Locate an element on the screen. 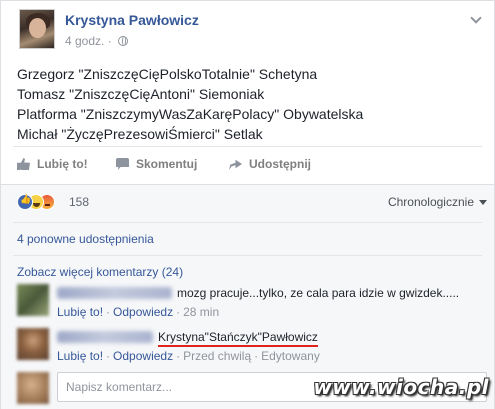 The image size is (495, 409). share-label: Udostępnij is located at coordinates (280, 164).